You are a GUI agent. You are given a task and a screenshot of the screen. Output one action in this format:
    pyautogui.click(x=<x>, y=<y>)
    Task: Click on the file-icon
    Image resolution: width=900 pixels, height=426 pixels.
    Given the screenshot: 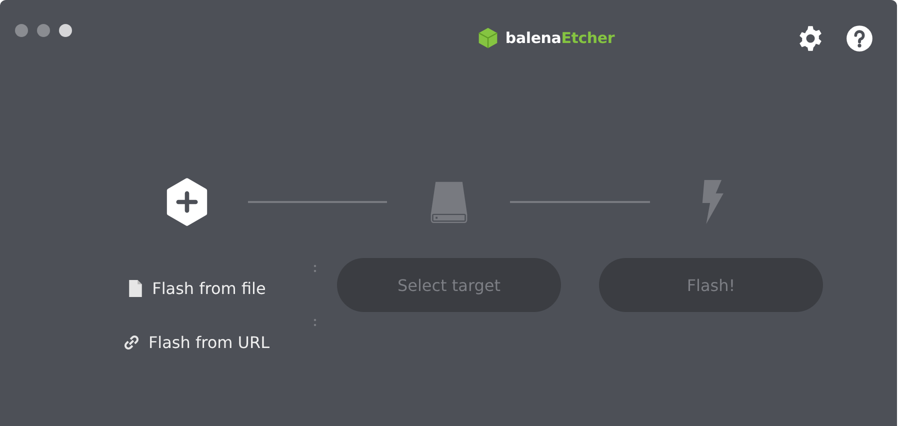 What is the action you would take?
    pyautogui.click(x=136, y=288)
    